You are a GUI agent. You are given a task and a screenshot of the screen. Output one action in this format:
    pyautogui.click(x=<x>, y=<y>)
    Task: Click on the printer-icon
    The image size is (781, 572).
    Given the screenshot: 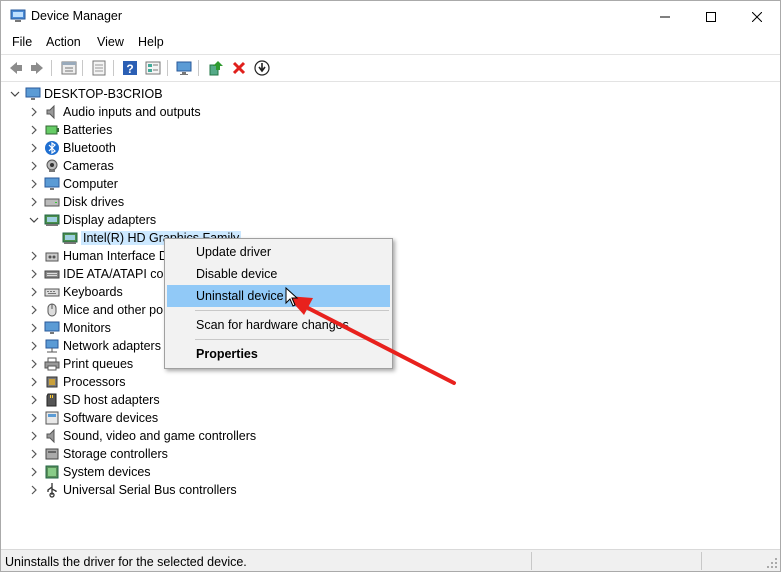 What is the action you would take?
    pyautogui.click(x=52, y=364)
    